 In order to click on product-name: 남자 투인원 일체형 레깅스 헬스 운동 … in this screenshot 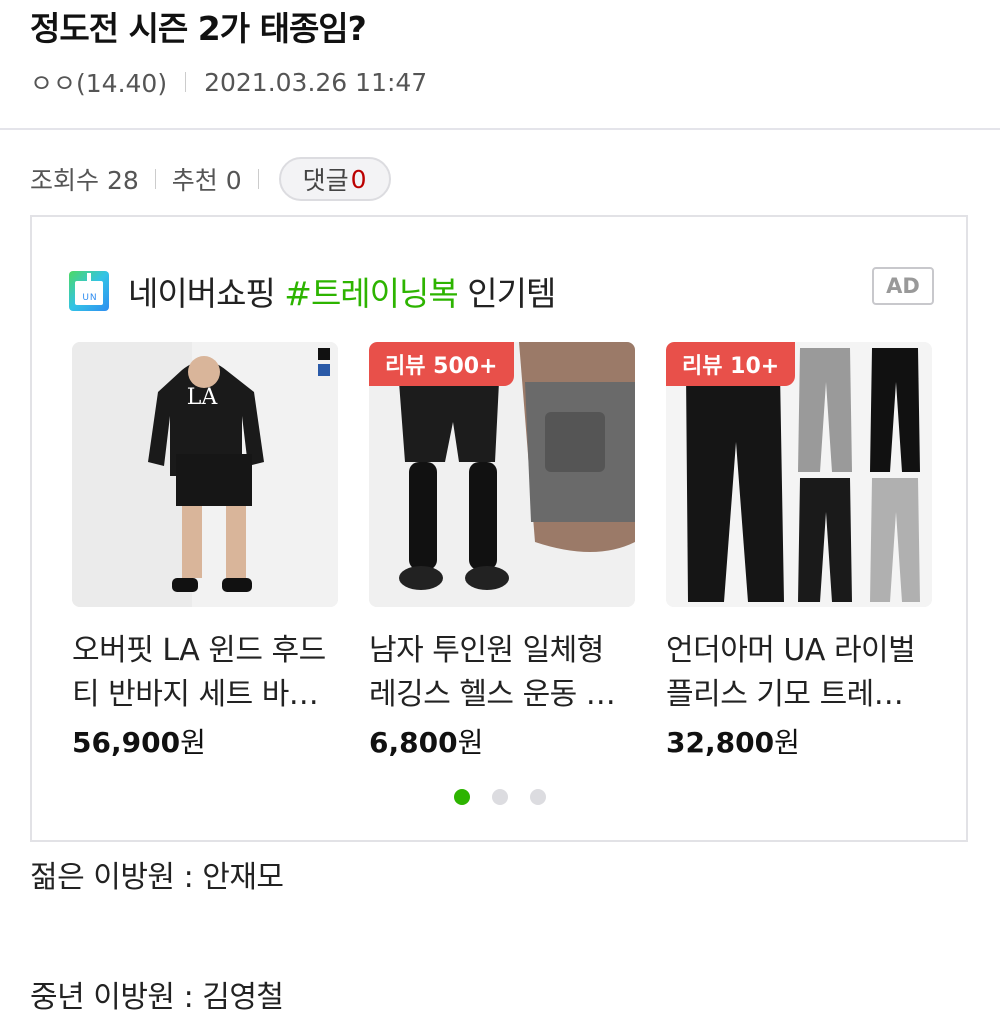, I will do `click(502, 673)`.